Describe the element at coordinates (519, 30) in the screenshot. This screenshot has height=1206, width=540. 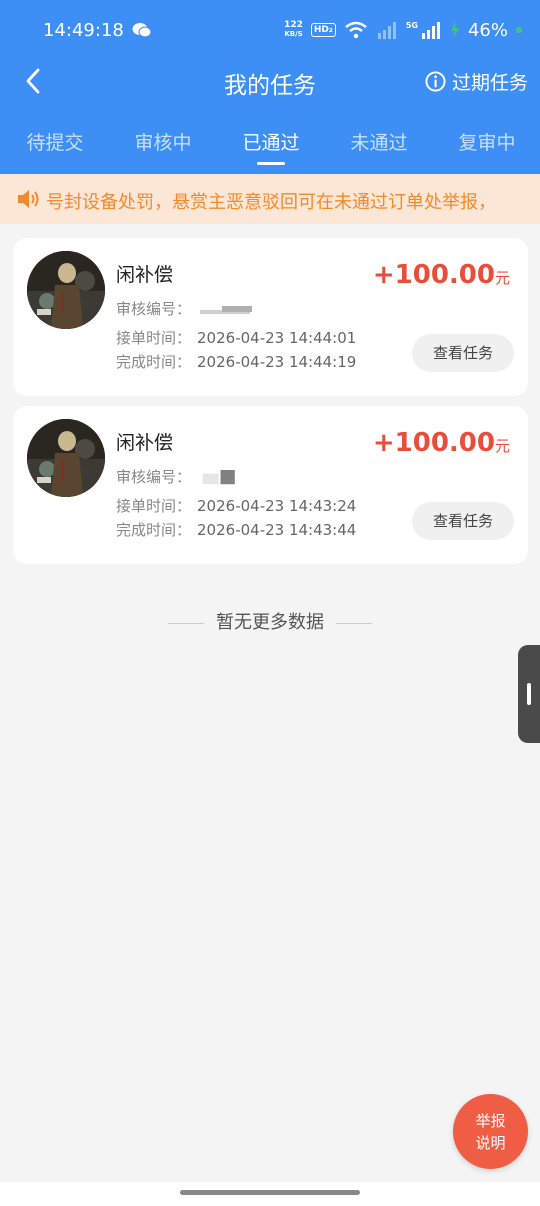
I see `battery-dot-icon` at that location.